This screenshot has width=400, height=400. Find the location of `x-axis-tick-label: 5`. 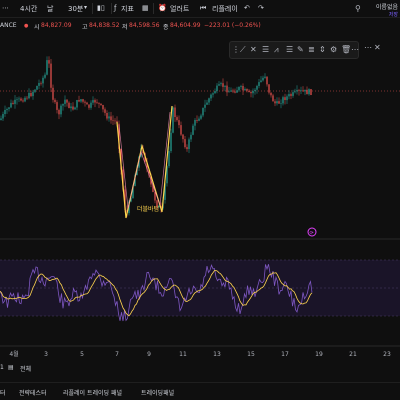

x-axis-tick-label: 5 is located at coordinates (82, 354).